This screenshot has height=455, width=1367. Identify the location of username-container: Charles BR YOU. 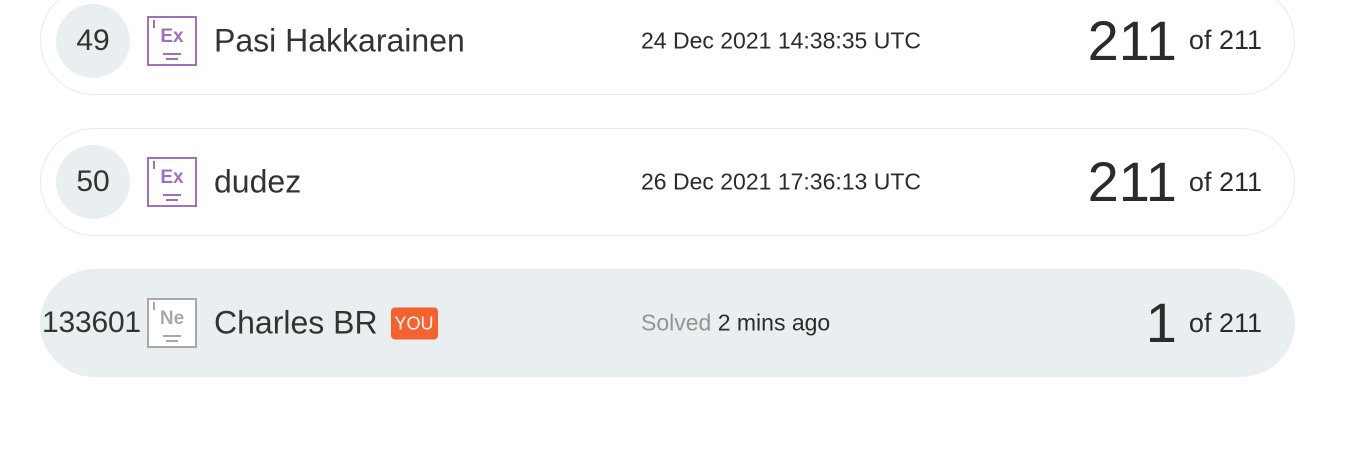
(326, 323).